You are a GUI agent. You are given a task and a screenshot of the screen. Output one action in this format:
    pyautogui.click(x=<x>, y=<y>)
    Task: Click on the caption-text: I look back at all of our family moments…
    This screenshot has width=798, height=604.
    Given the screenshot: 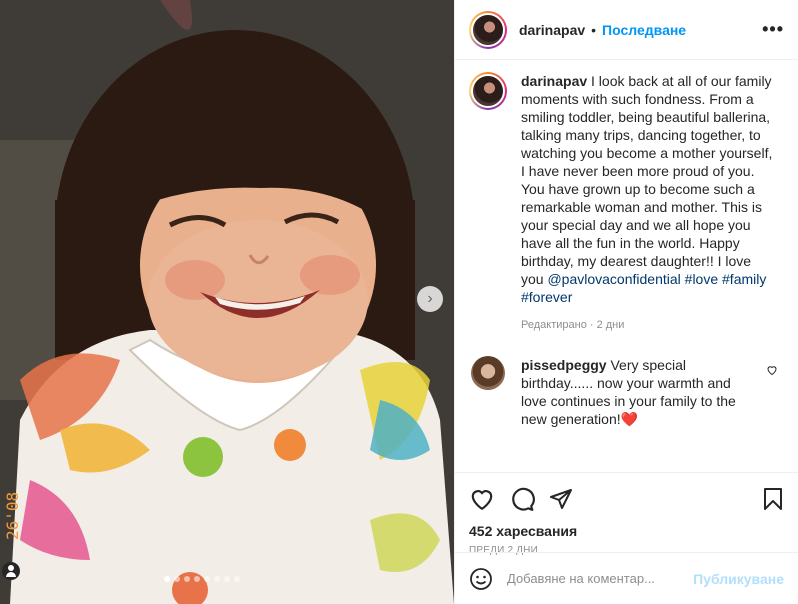 What is the action you would take?
    pyautogui.click(x=647, y=180)
    